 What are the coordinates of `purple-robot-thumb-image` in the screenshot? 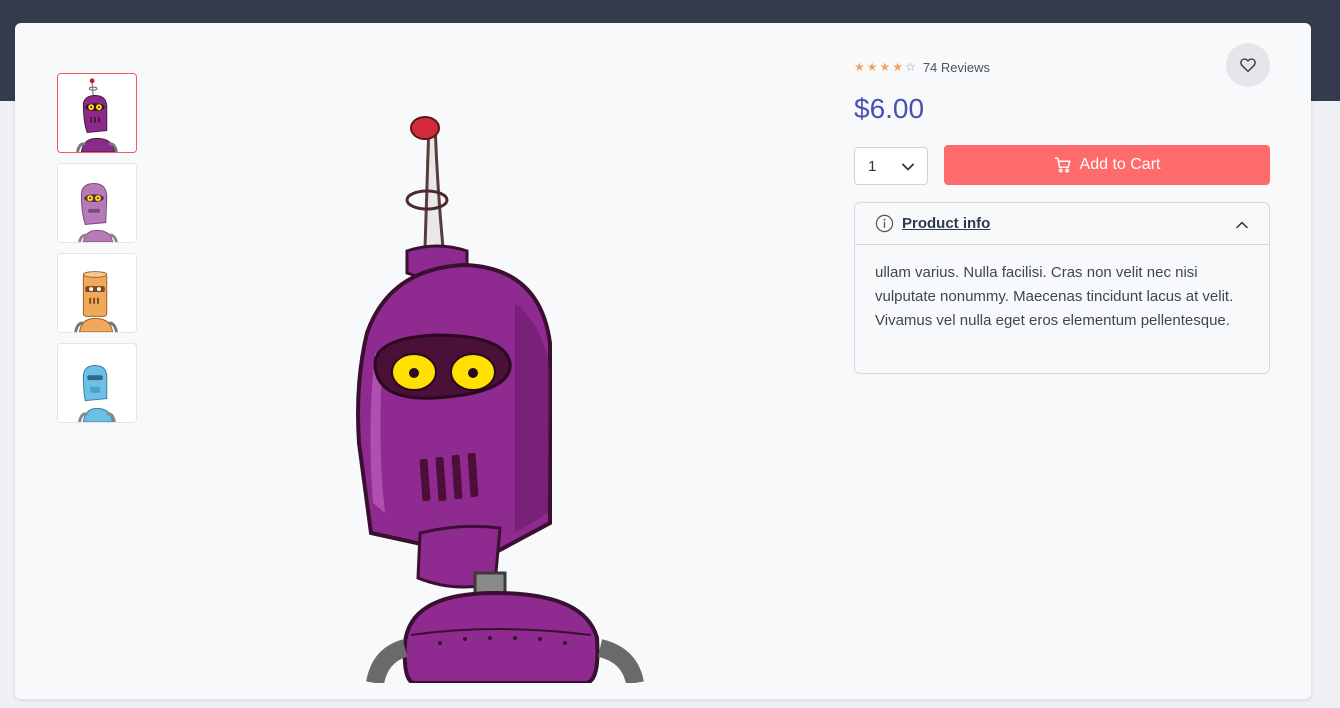 It's located at (97, 113).